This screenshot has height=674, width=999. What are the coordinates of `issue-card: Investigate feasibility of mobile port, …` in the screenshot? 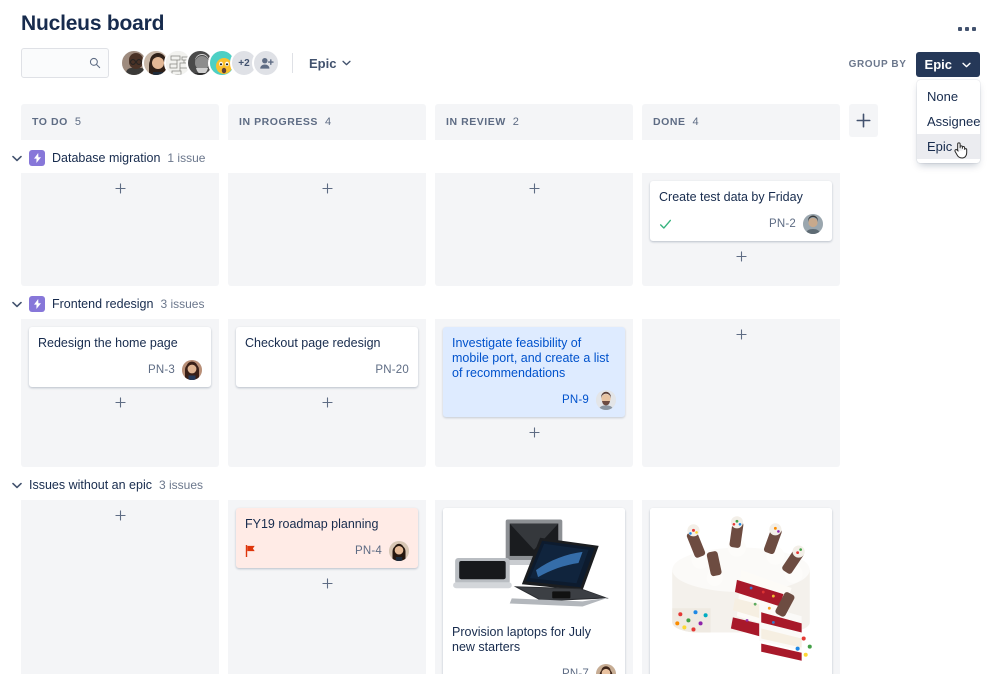 It's located at (534, 372).